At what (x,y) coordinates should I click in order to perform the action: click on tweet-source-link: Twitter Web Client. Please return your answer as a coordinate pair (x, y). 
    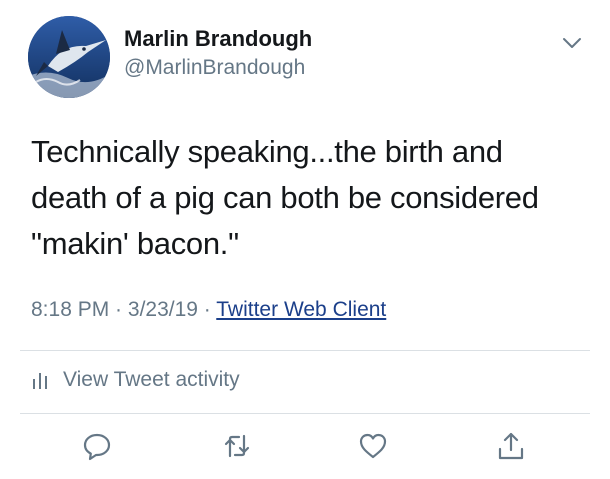
    Looking at the image, I should click on (301, 309).